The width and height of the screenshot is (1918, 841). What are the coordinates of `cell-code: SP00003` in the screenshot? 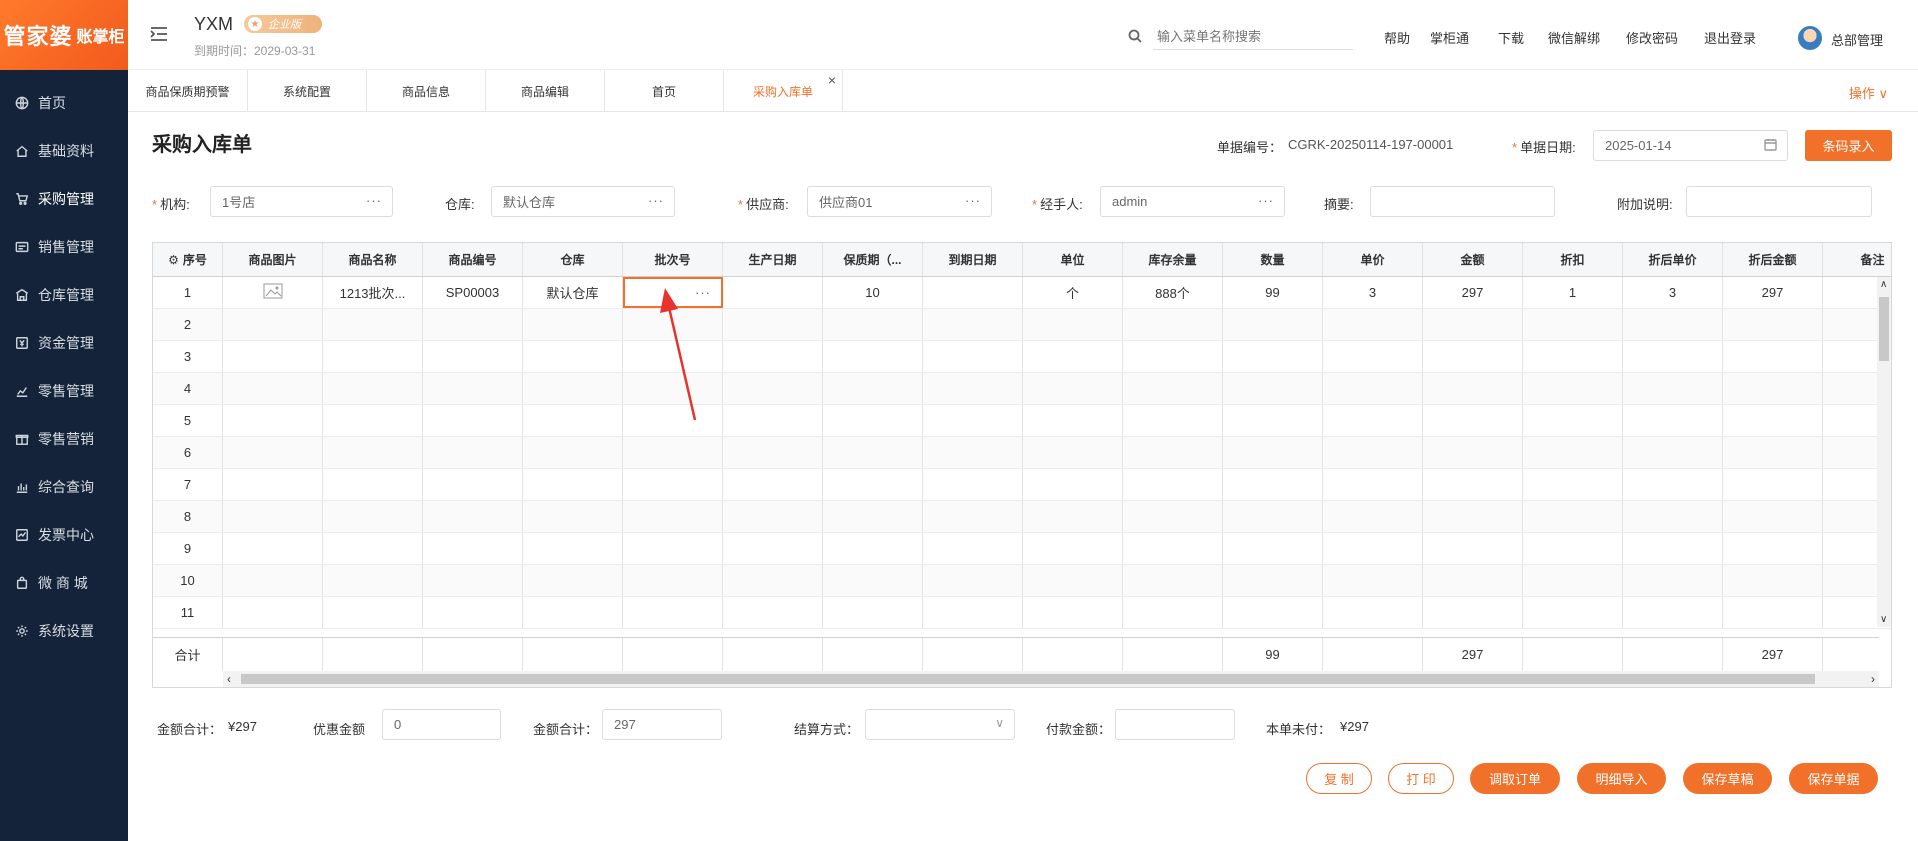 It's located at (473, 292).